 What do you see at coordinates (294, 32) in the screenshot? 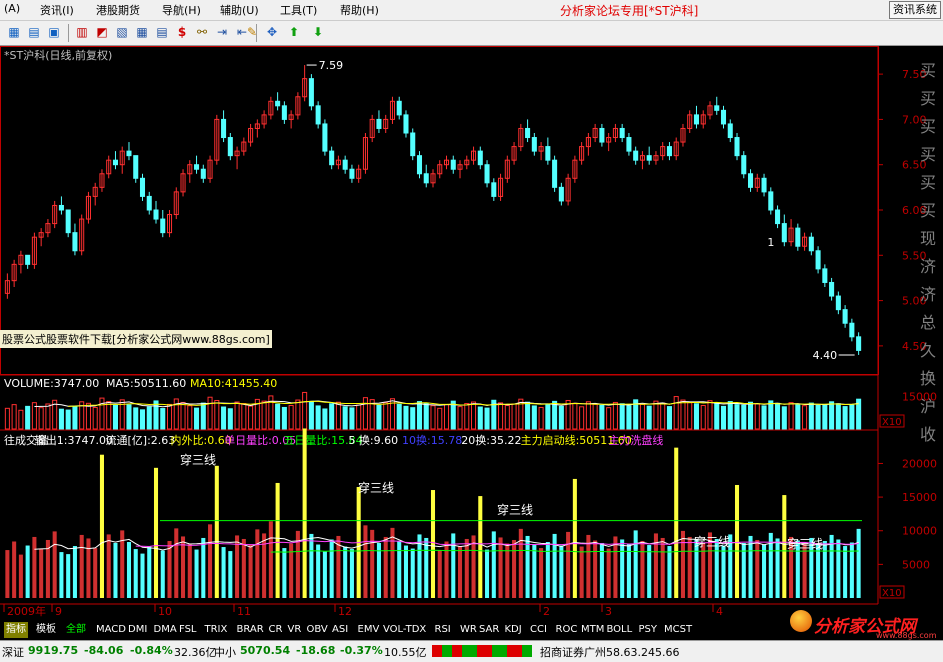
I see `arrow-up-icon: ⬆` at bounding box center [294, 32].